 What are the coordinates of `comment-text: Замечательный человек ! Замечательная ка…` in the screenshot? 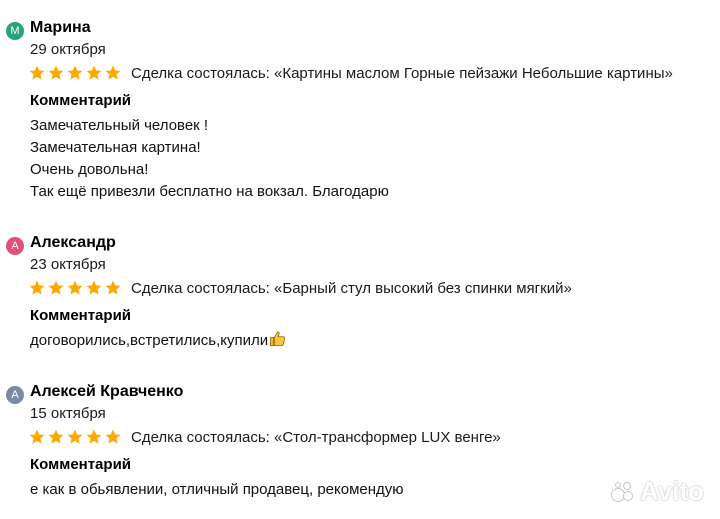 It's located at (209, 159).